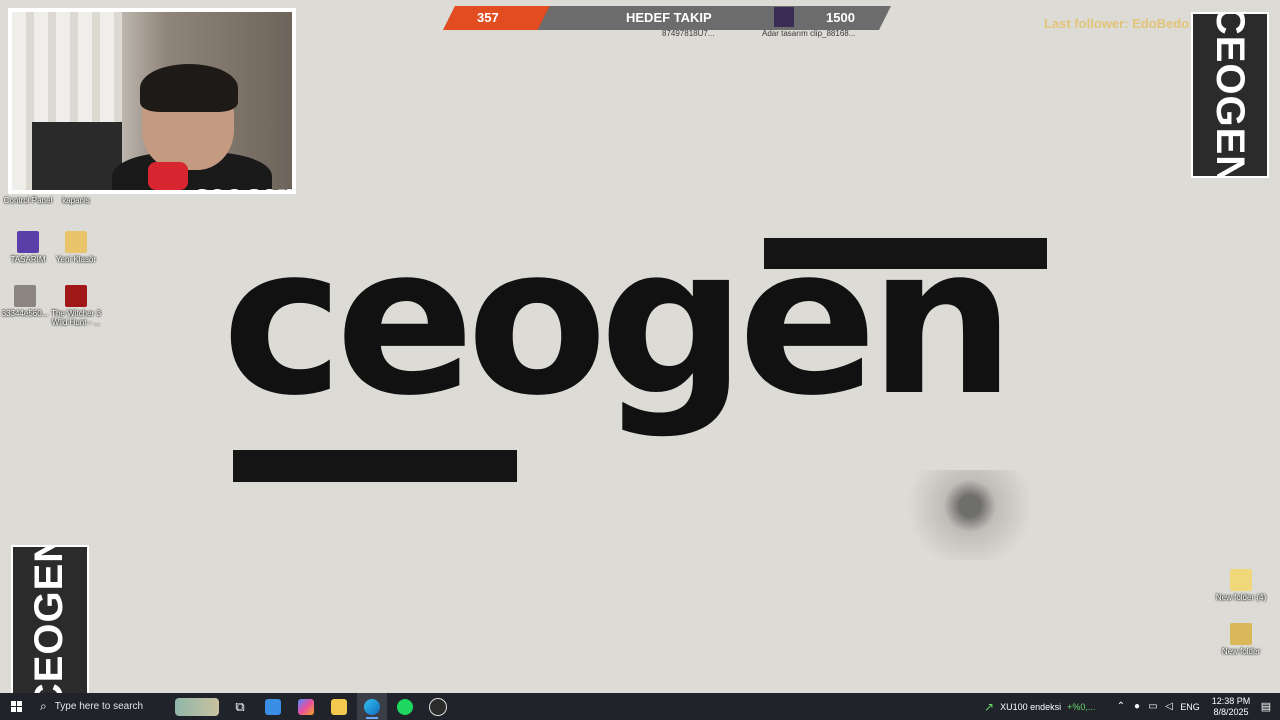  I want to click on game-icon, so click(76, 296).